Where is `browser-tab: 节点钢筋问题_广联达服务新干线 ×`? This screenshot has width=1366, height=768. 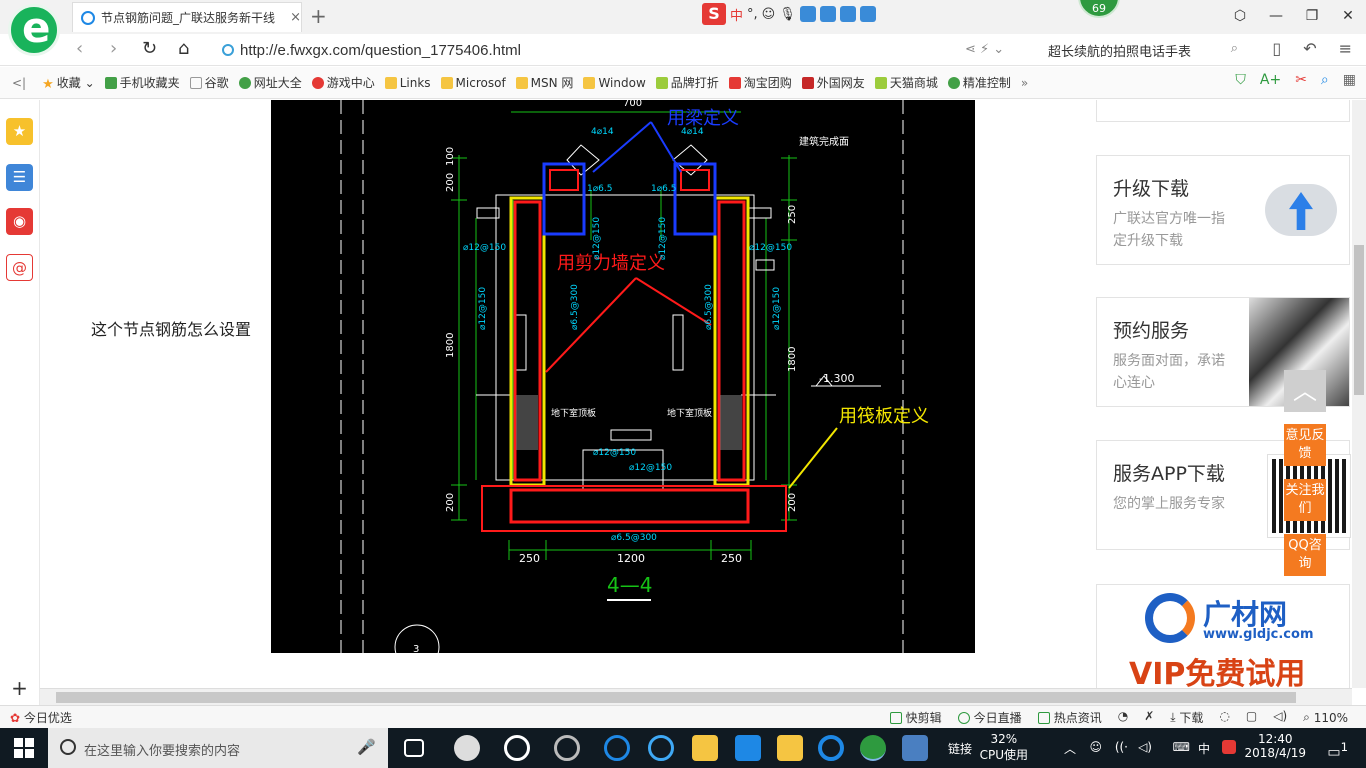
browser-tab: 节点钢筋问题_广联达服务新干线 × is located at coordinates (187, 17).